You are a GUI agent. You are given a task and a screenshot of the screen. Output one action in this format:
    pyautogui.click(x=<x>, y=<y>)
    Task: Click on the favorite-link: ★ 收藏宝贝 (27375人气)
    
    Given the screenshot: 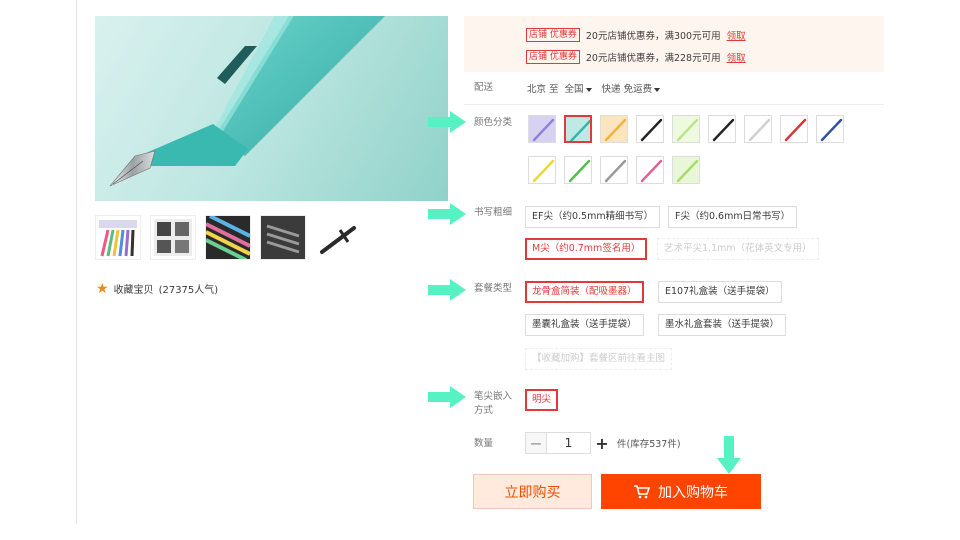 What is the action you would take?
    pyautogui.click(x=157, y=288)
    